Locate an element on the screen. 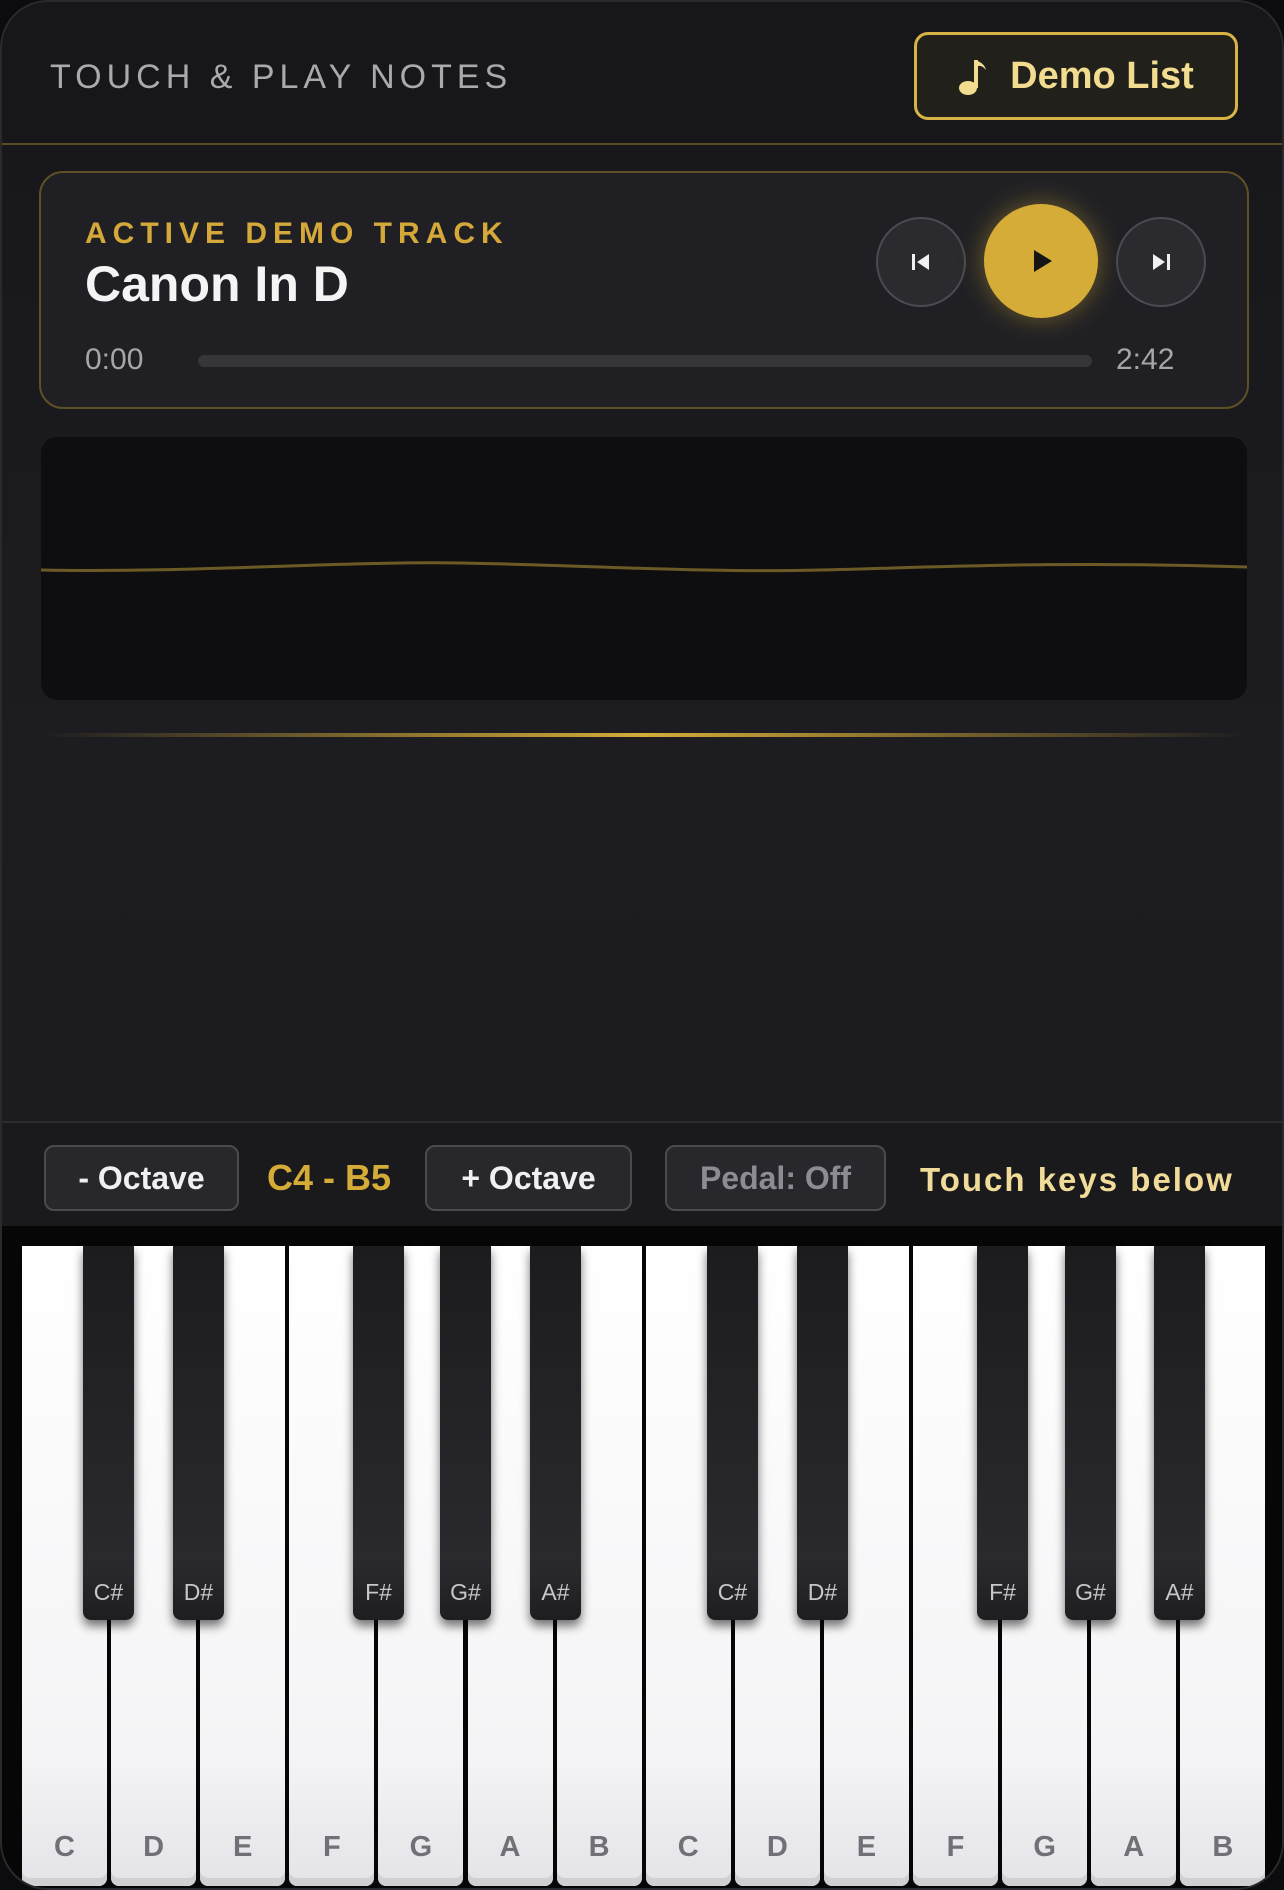  app-title: TOUCH & PLAY NOTES is located at coordinates (281, 77).